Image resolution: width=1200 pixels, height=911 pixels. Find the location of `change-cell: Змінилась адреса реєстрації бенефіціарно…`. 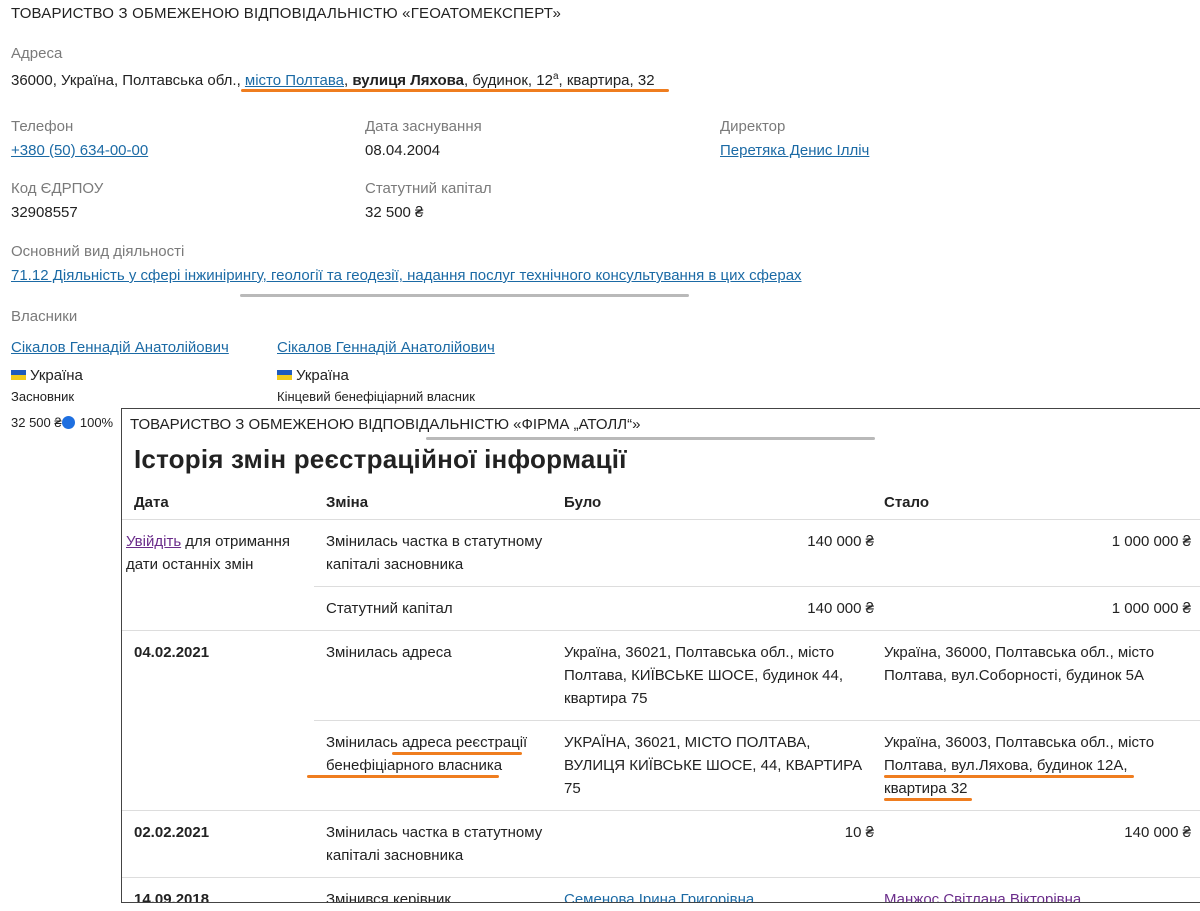

change-cell: Змінилась адреса реєстрації бенефіціарно… is located at coordinates (435, 765).